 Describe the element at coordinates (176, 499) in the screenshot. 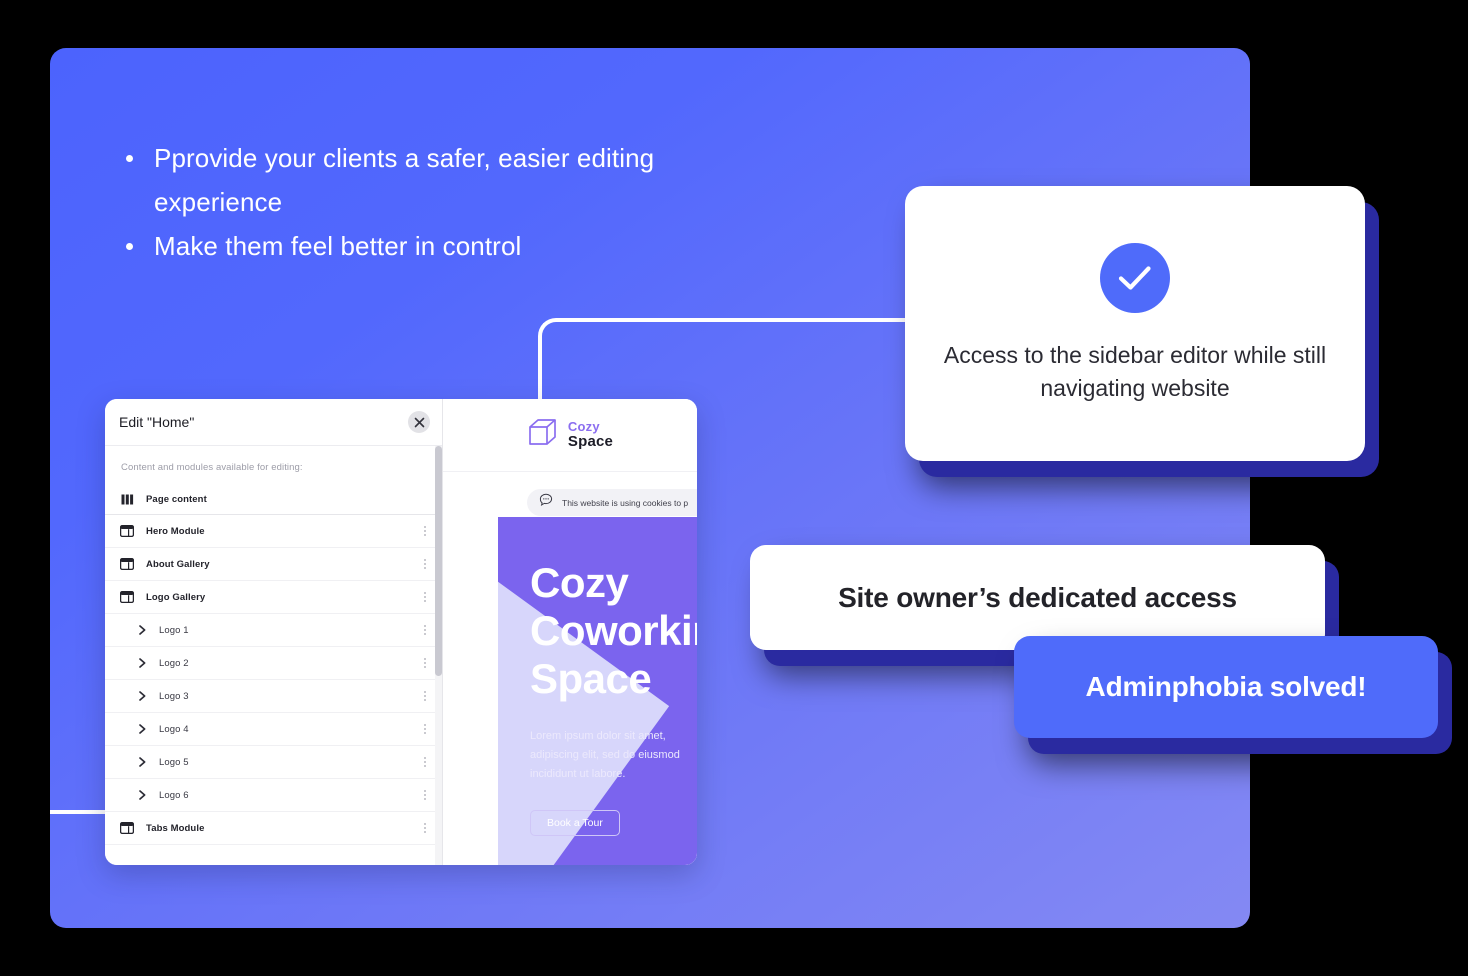

I see `row-label: Page content` at that location.